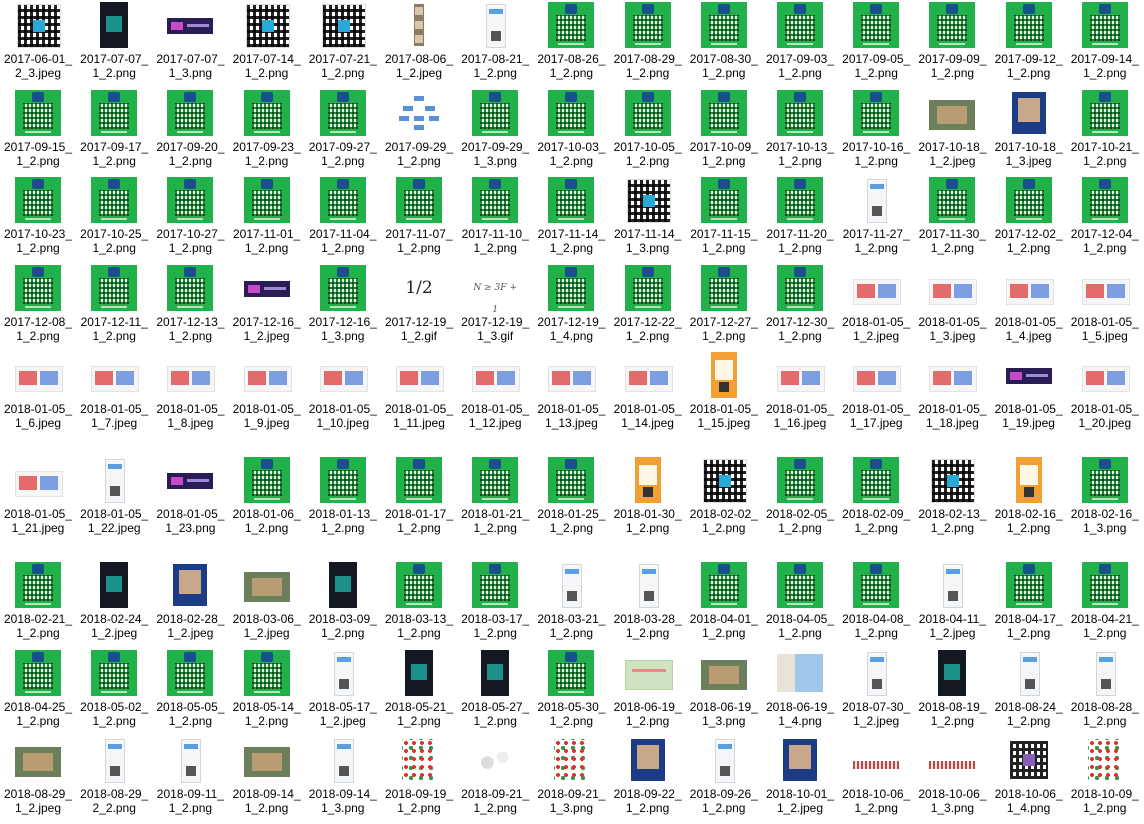  Describe the element at coordinates (190, 496) in the screenshot. I see `file-item: 2018-01-05_1_23.png` at that location.